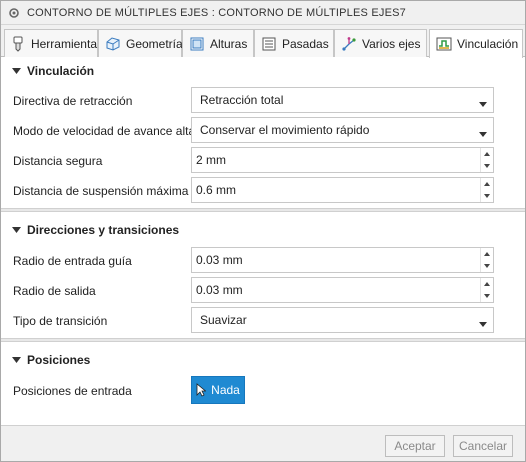 The width and height of the screenshot is (526, 462). Describe the element at coordinates (342, 320) in the screenshot. I see `transition-type-select: Suavizar` at that location.